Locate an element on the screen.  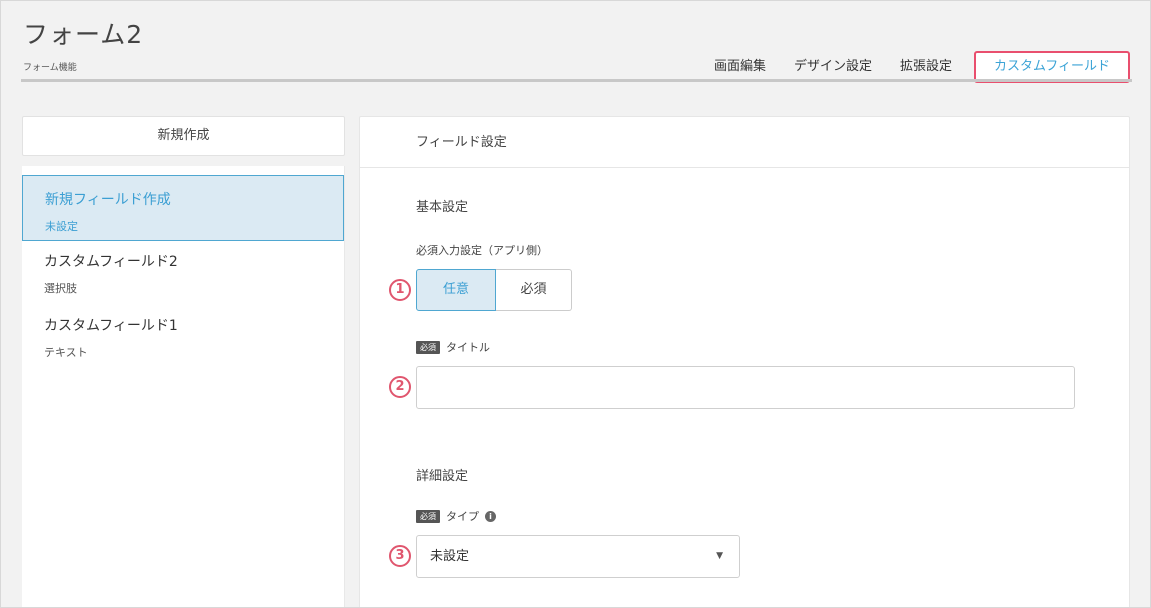
list-item-name: 新規フィールド作成 is located at coordinates (108, 200).